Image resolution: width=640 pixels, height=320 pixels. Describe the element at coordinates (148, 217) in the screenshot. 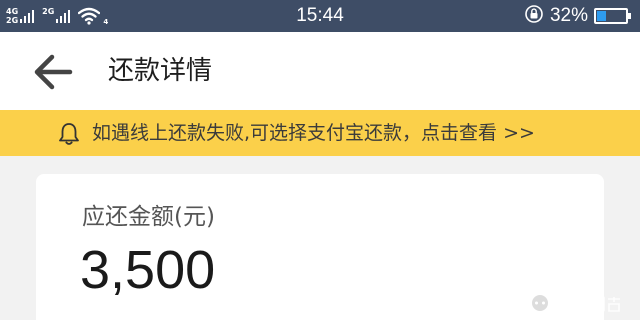

I see `amount-due-label: 应还金额(元)` at that location.